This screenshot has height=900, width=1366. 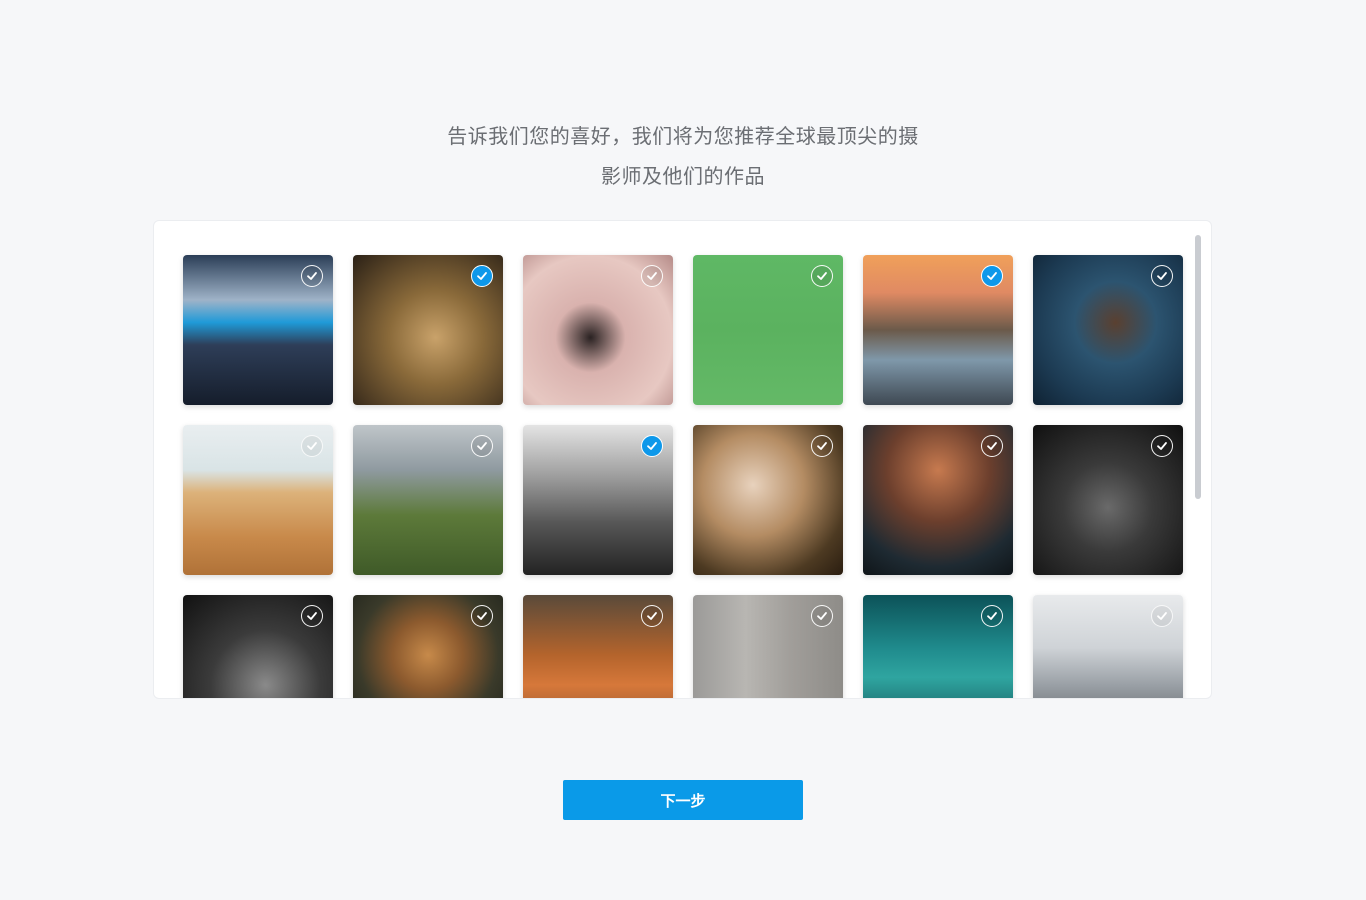 What do you see at coordinates (938, 500) in the screenshot?
I see `photo-tile-rock-concert` at bounding box center [938, 500].